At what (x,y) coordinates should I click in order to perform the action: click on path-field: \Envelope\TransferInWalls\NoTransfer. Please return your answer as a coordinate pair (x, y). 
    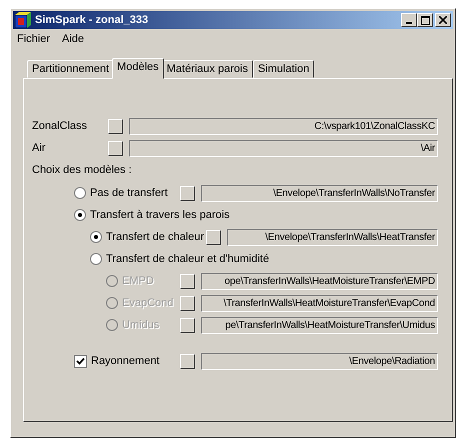
    Looking at the image, I should click on (319, 193).